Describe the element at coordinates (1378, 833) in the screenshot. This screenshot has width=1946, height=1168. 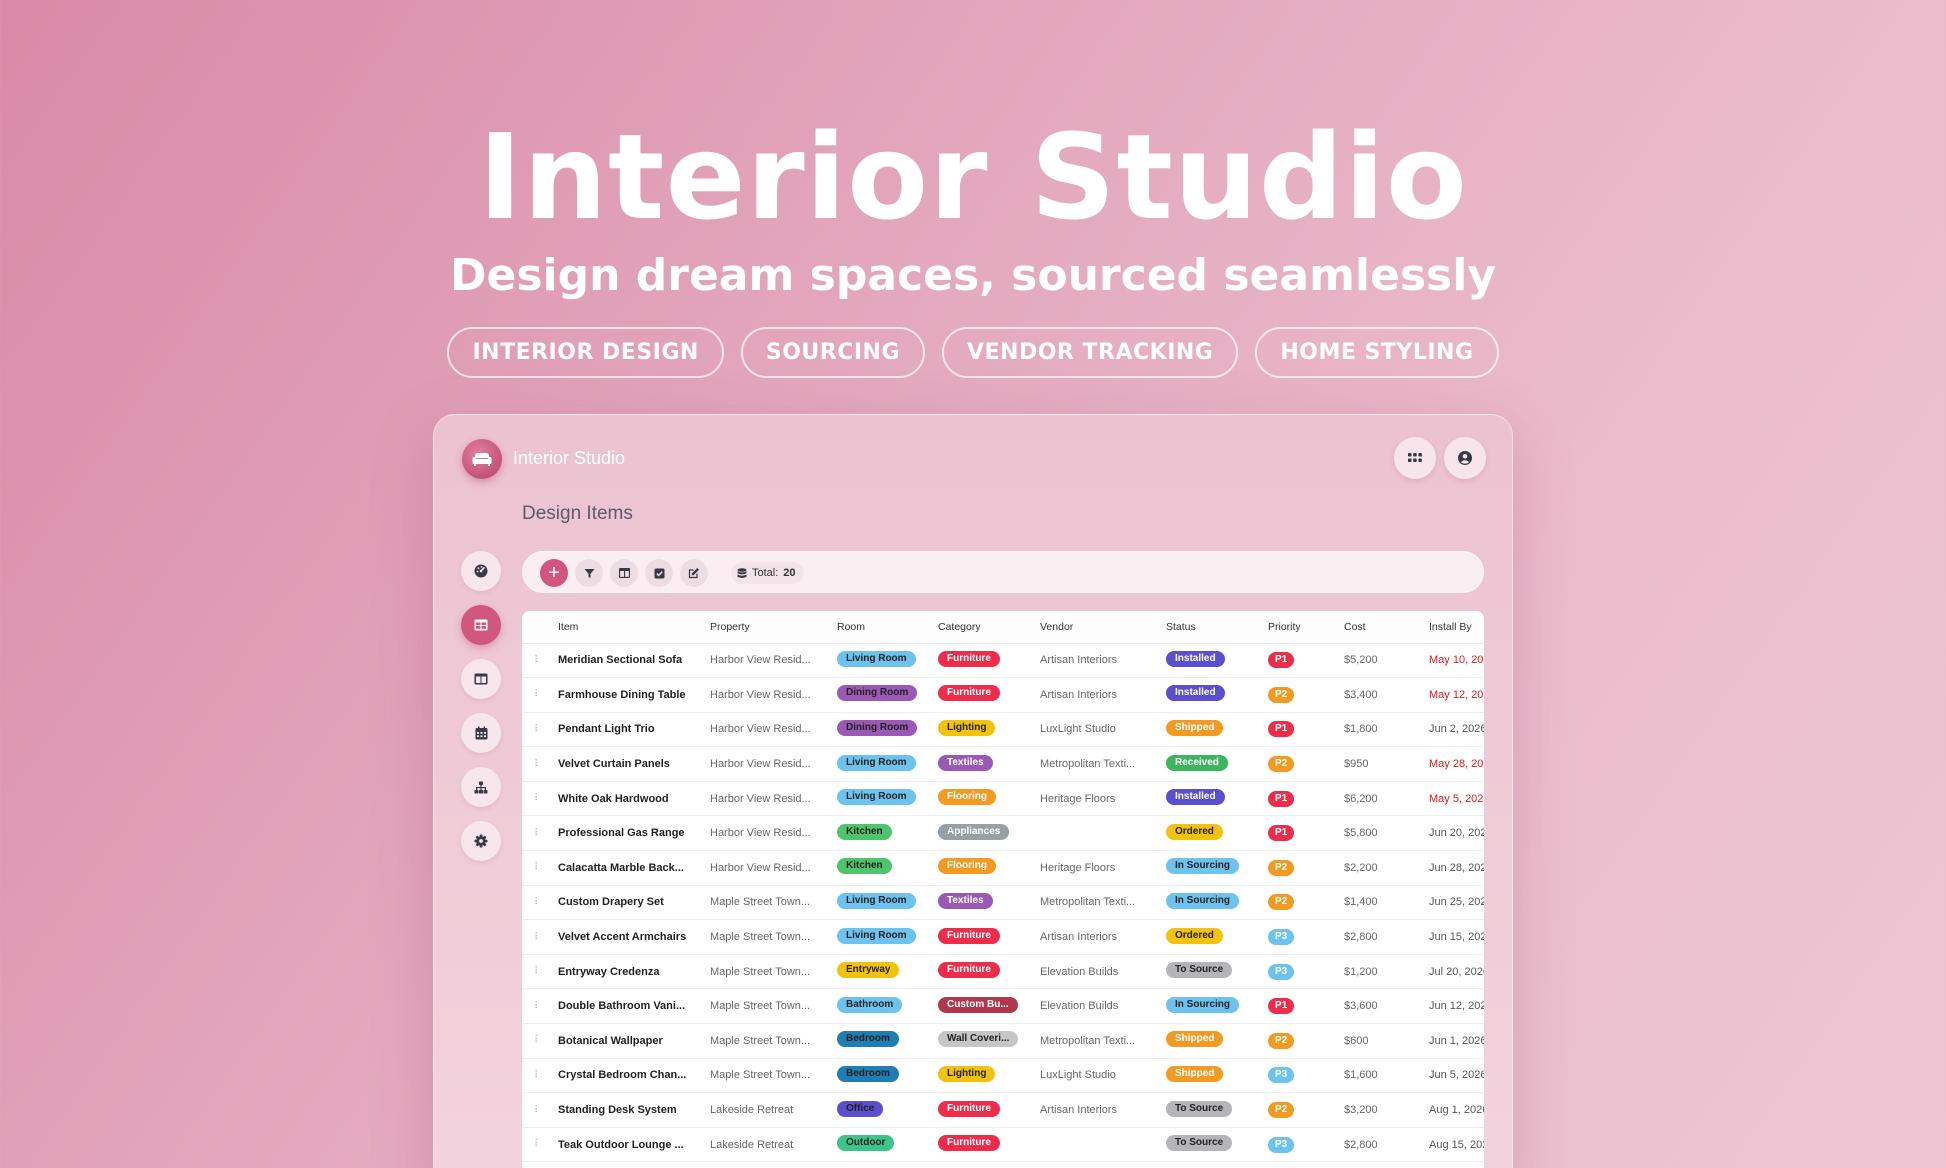
I see `cost-cell: $5,800` at that location.